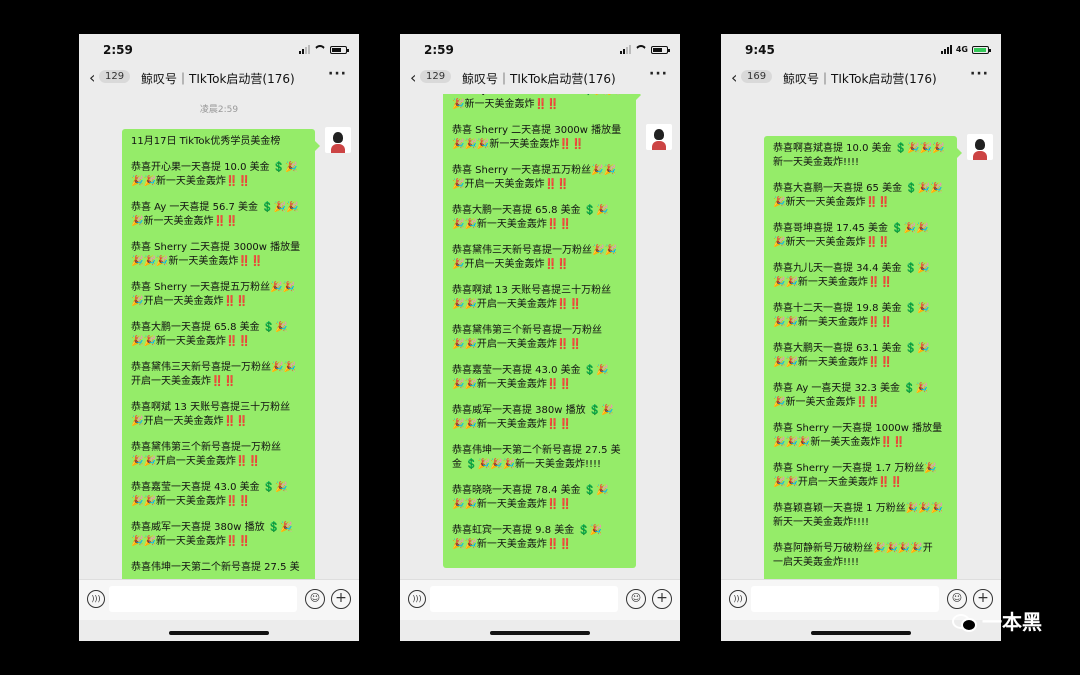 The height and width of the screenshot is (675, 1080). I want to click on message-line: 恭喜阿静新号万破粉丝🎉🎉🎉🎉开 一启天美轰金炸!!!!, so click(860, 556).